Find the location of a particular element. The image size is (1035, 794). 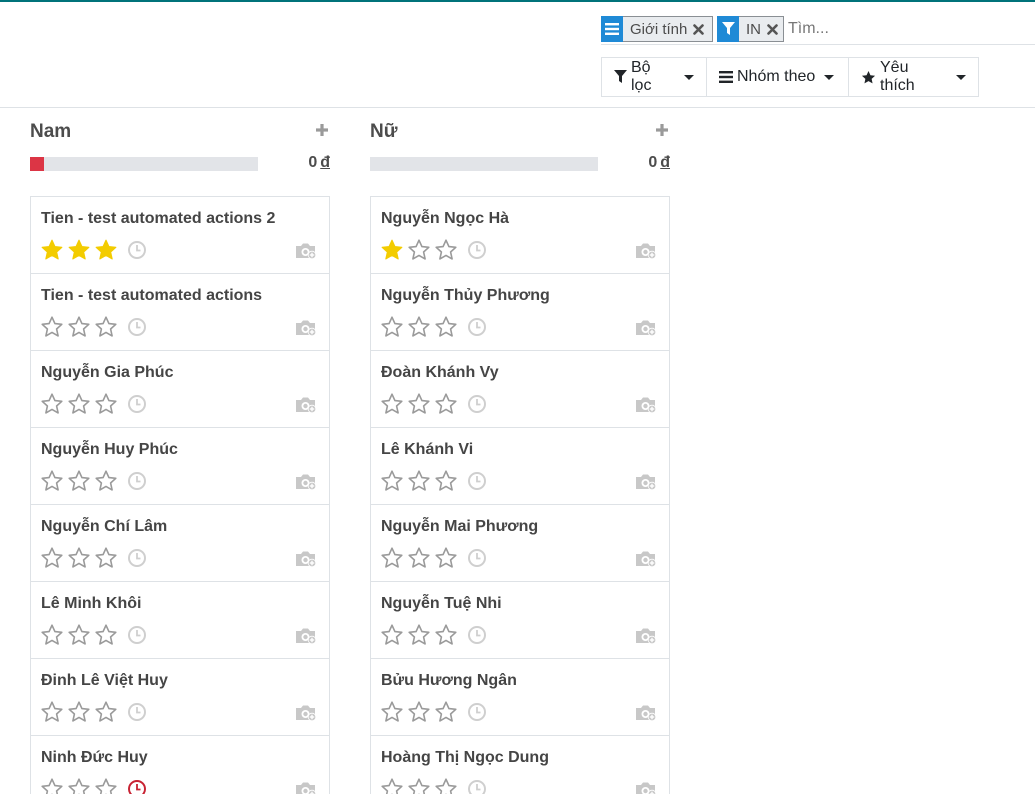

search-input is located at coordinates (908, 29).